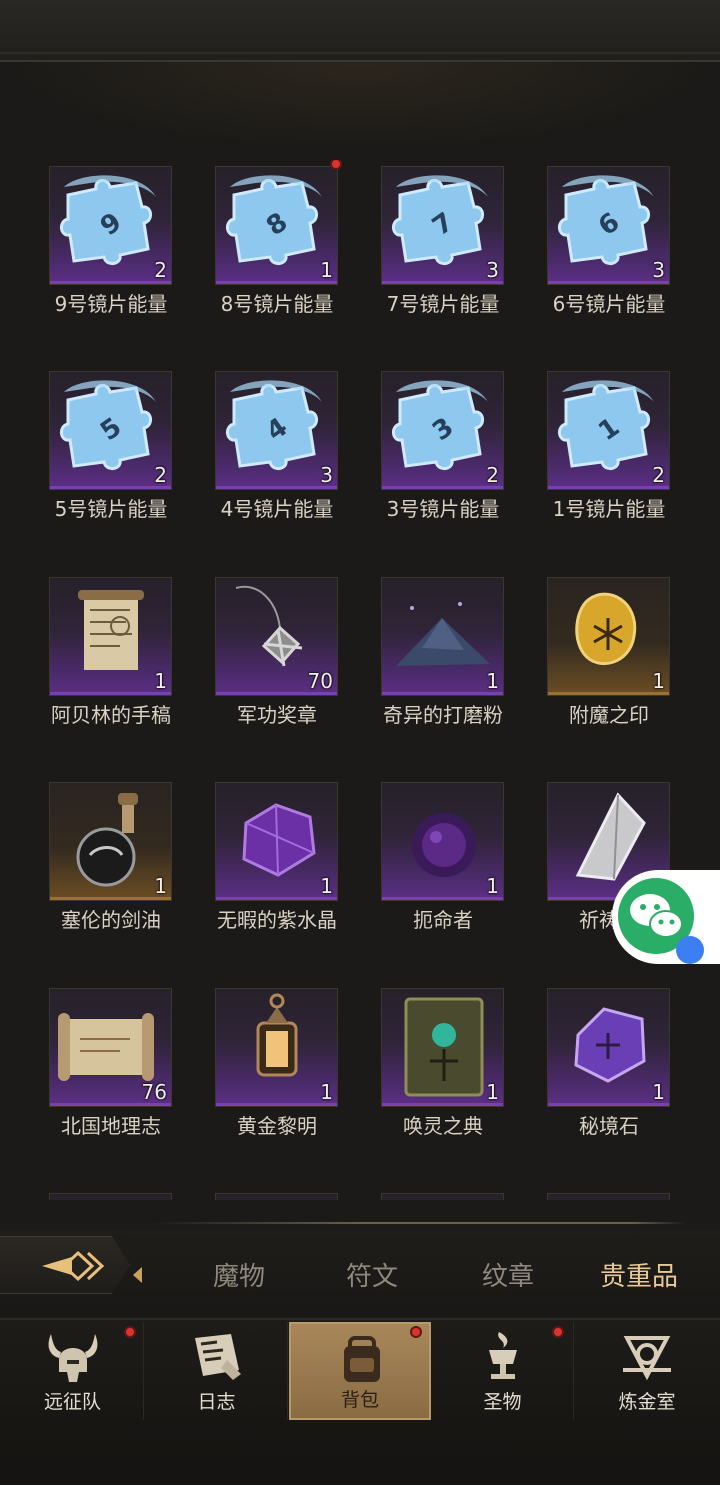  Describe the element at coordinates (111, 715) in the screenshot. I see `item-name: 阿贝林的手稿` at that location.